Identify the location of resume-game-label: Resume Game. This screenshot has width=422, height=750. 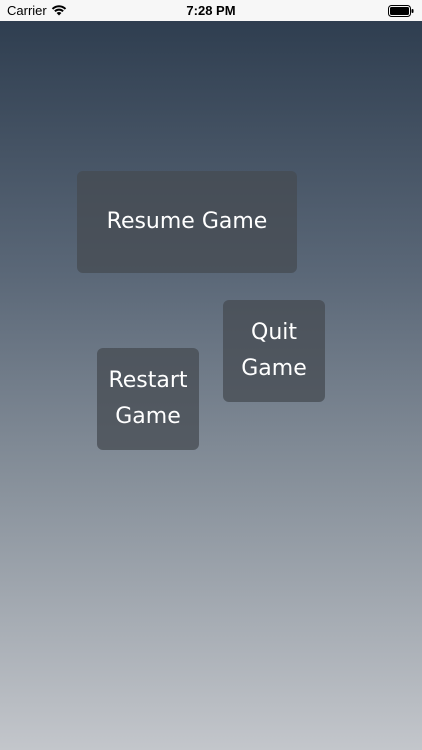
(187, 221).